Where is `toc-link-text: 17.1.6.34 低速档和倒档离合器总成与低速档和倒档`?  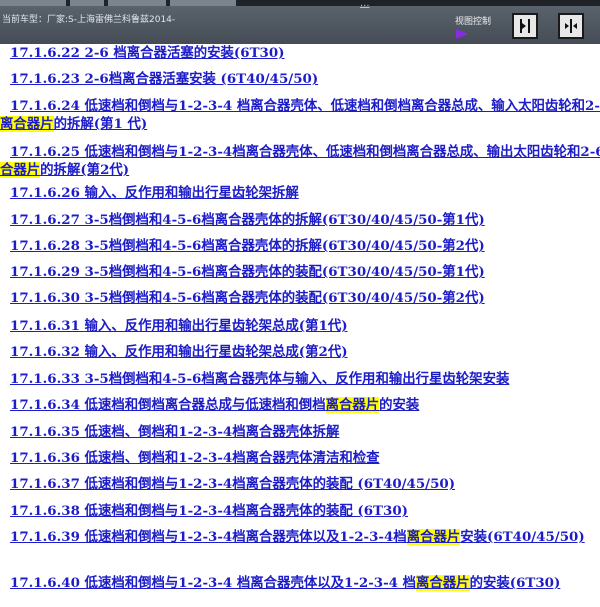 toc-link-text: 17.1.6.34 低速档和倒档离合器总成与低速档和倒档 is located at coordinates (168, 405).